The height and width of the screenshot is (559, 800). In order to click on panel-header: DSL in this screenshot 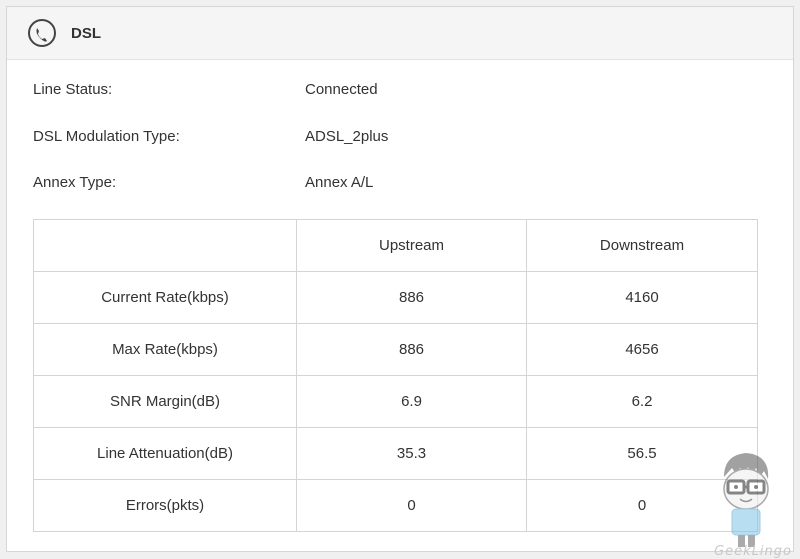, I will do `click(400, 33)`.